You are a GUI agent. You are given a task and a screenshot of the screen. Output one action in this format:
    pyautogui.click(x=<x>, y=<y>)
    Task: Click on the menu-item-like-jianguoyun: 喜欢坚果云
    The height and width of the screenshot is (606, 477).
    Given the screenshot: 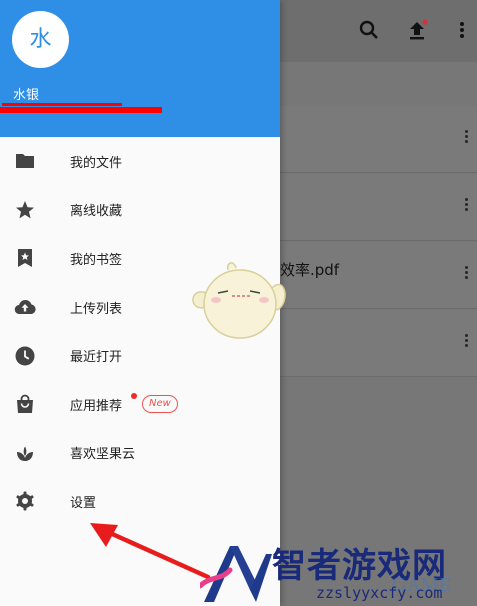 What is the action you would take?
    pyautogui.click(x=140, y=453)
    